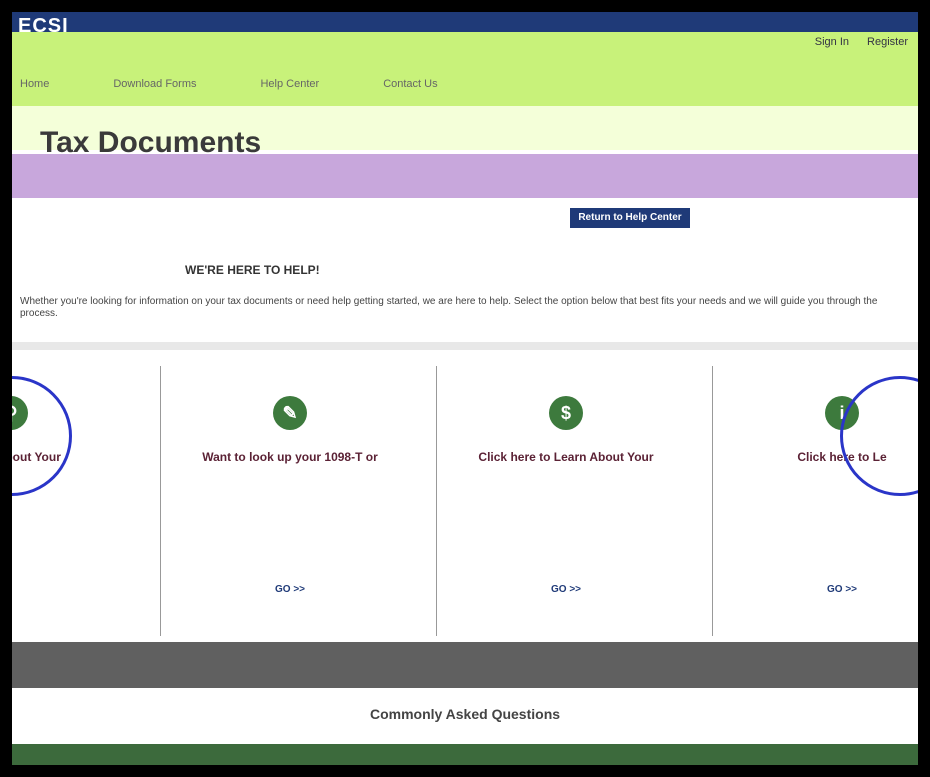  What do you see at coordinates (465, 69) in the screenshot?
I see `header-strip` at bounding box center [465, 69].